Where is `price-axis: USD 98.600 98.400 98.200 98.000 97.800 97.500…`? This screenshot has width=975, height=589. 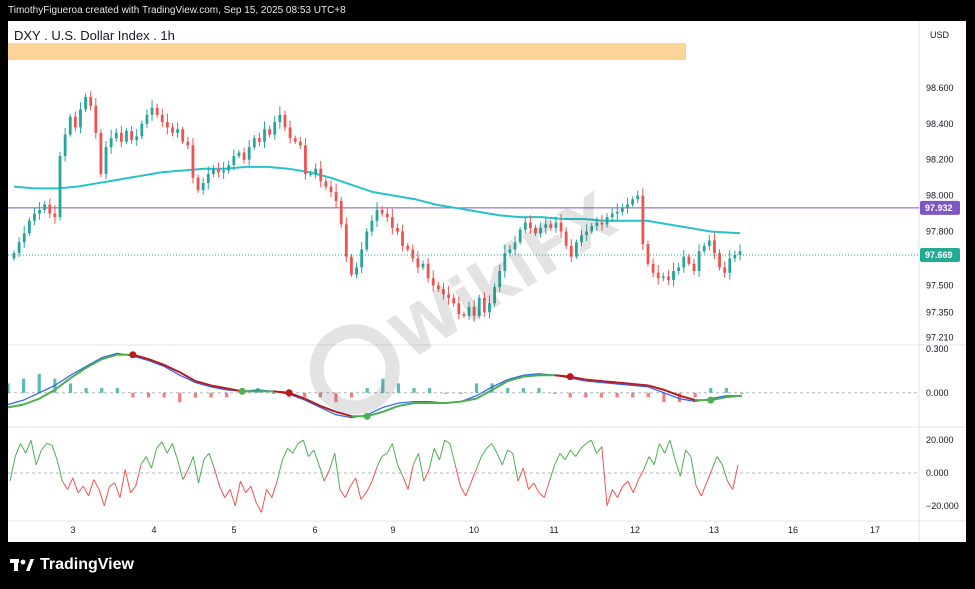
price-axis: USD 98.600 98.400 98.200 98.000 97.800 97.500… is located at coordinates (942, 270).